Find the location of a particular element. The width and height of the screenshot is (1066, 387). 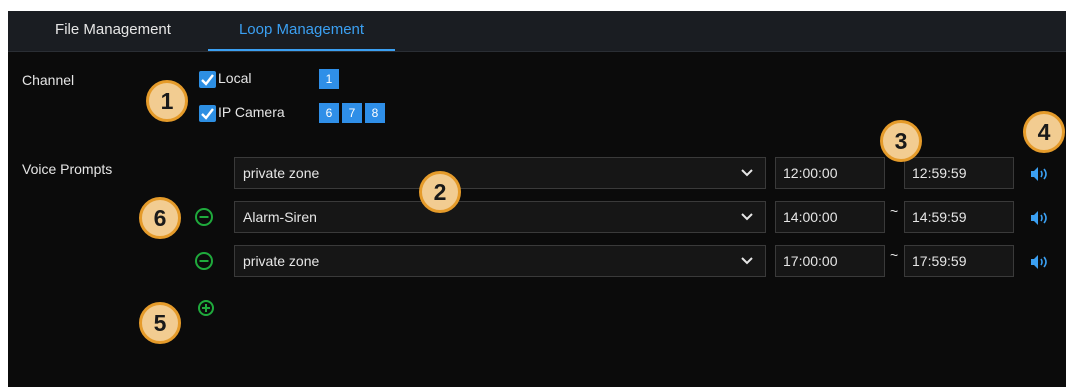

callout-badge-2: 2 is located at coordinates (440, 192).